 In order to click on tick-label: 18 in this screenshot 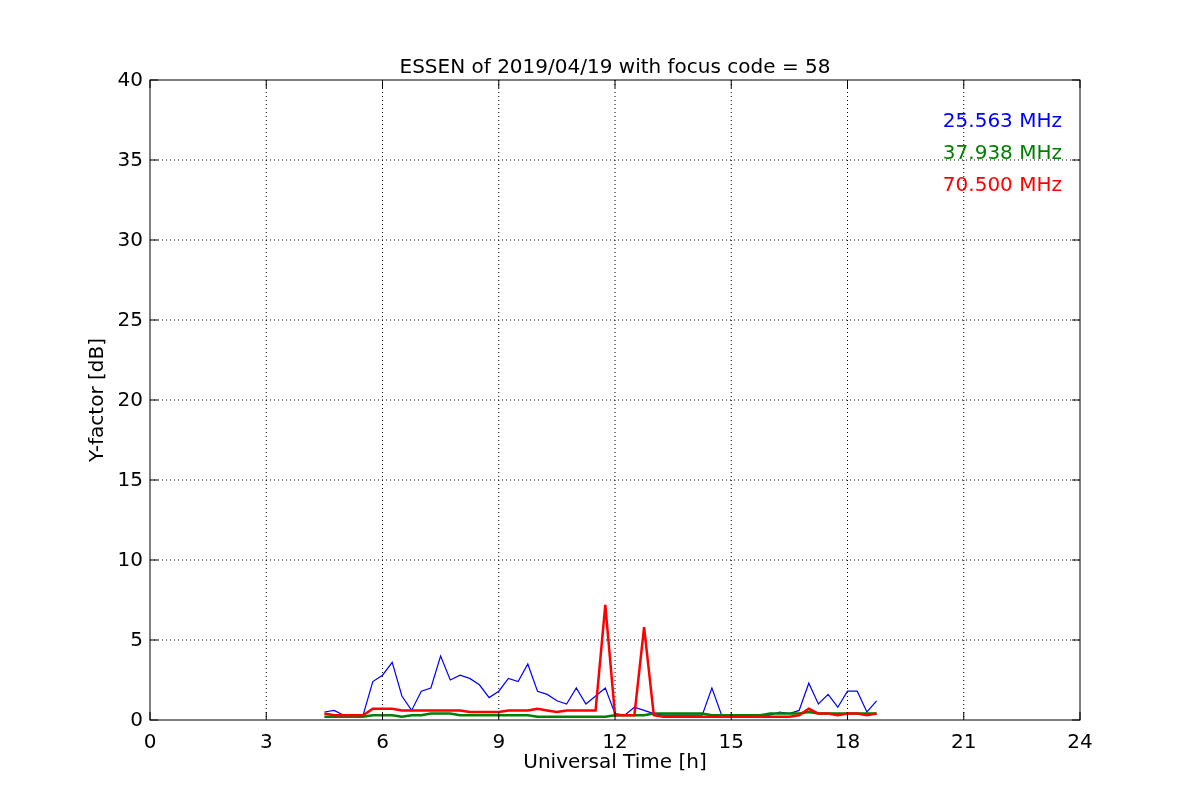, I will do `click(847, 740)`.